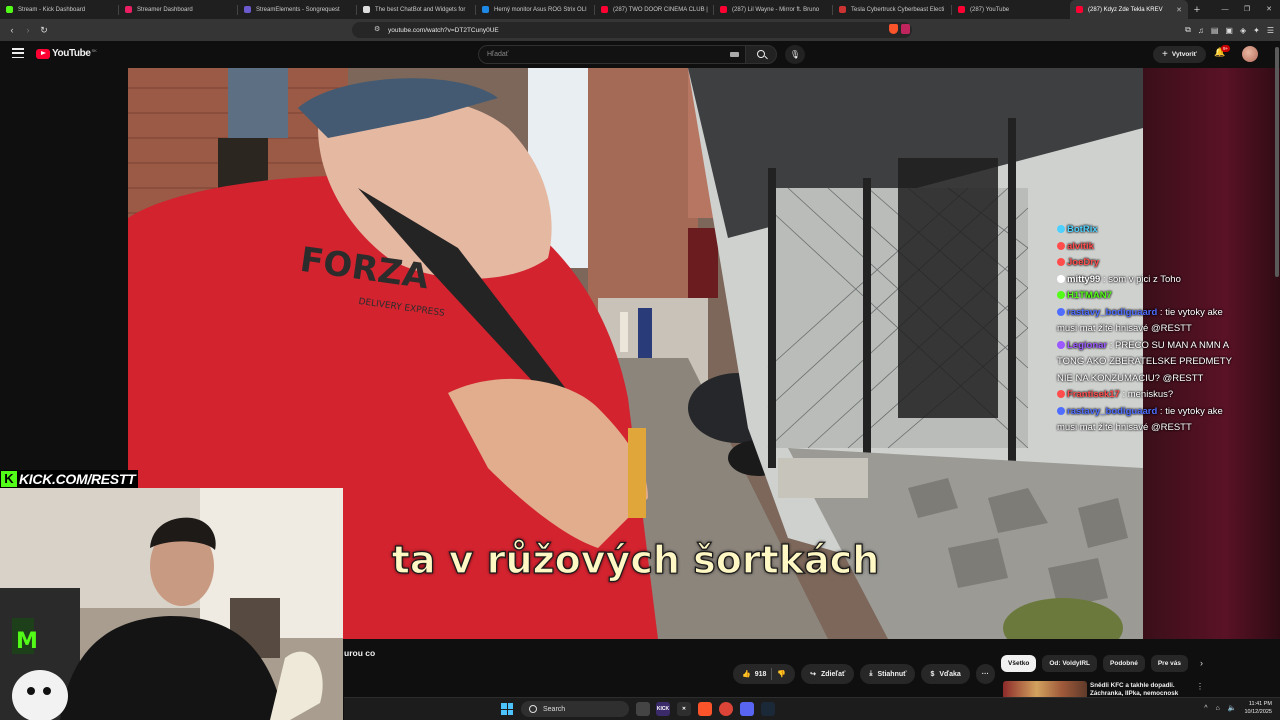 Image resolution: width=1280 pixels, height=720 pixels. Describe the element at coordinates (69, 479) in the screenshot. I see `kick-banner: K KICK.COM/RESTT` at that location.